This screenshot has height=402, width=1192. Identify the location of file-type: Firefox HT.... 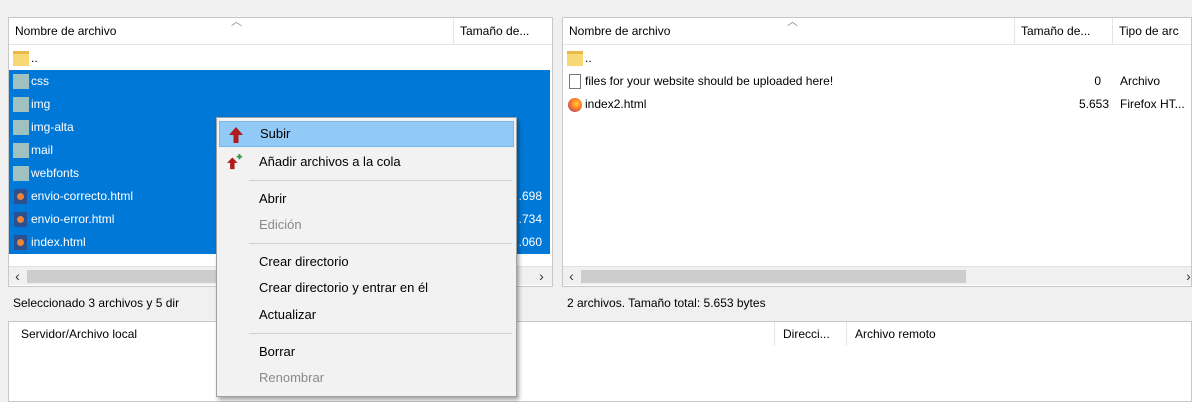
(1152, 104).